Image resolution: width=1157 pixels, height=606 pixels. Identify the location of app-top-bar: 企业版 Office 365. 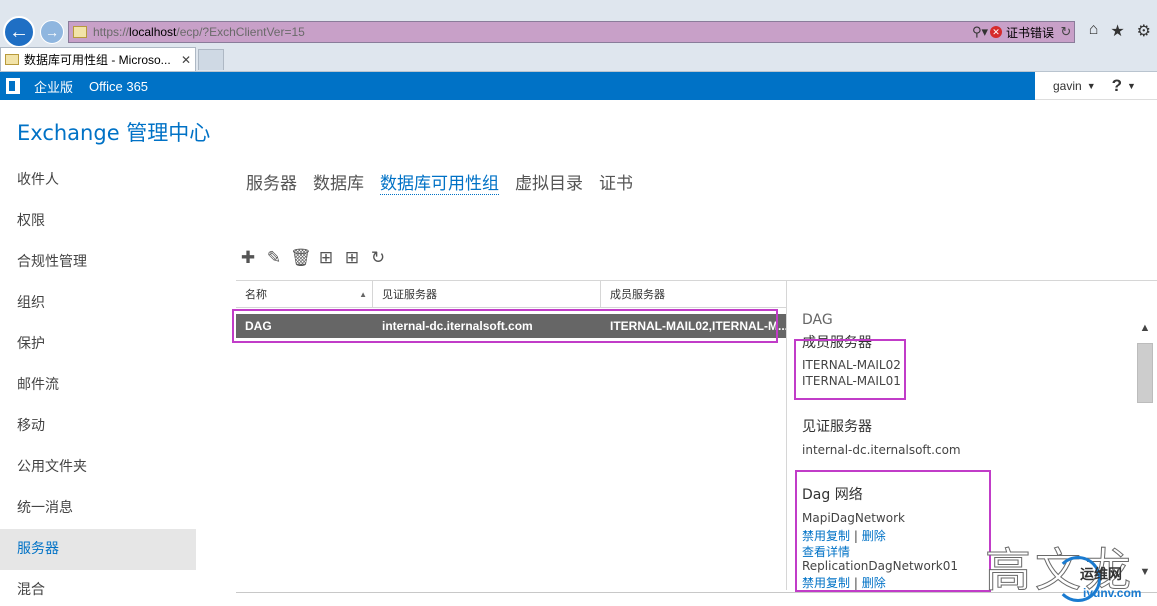
(517, 86).